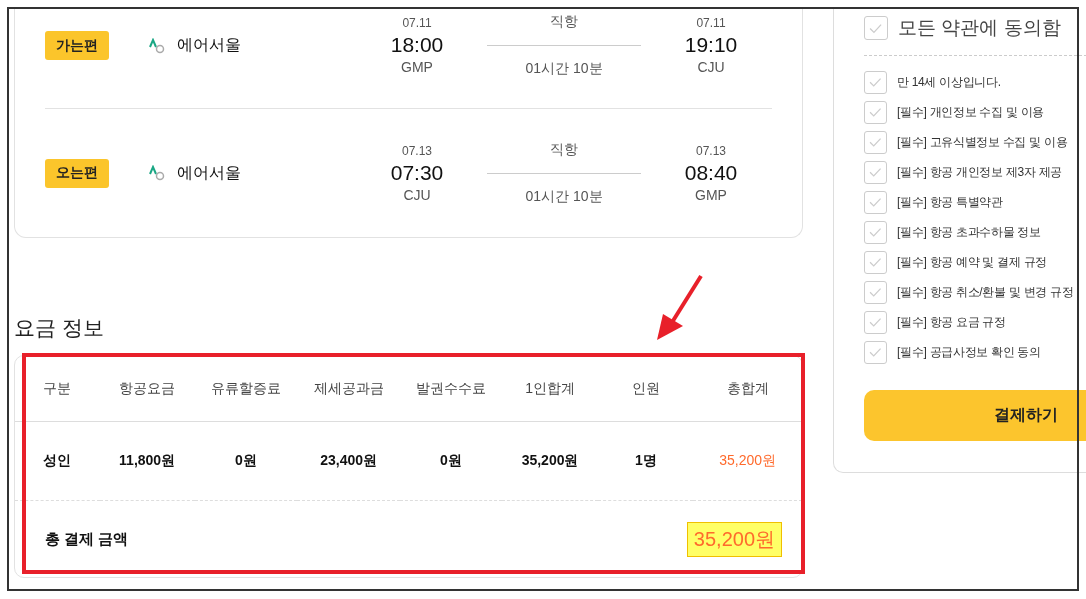  Describe the element at coordinates (417, 23) in the screenshot. I see `departure-date: 07.11` at that location.